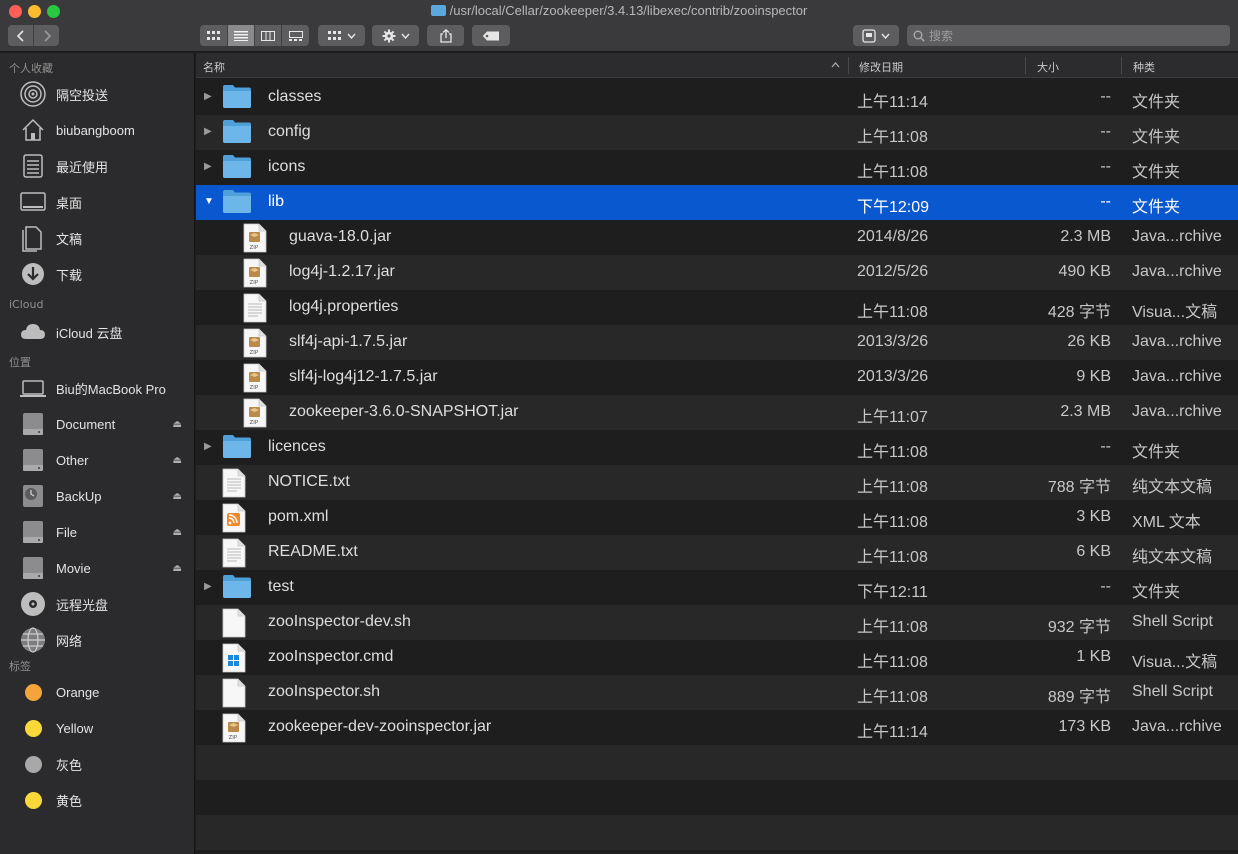  I want to click on sidebar-item-: 桌面, so click(97, 202).